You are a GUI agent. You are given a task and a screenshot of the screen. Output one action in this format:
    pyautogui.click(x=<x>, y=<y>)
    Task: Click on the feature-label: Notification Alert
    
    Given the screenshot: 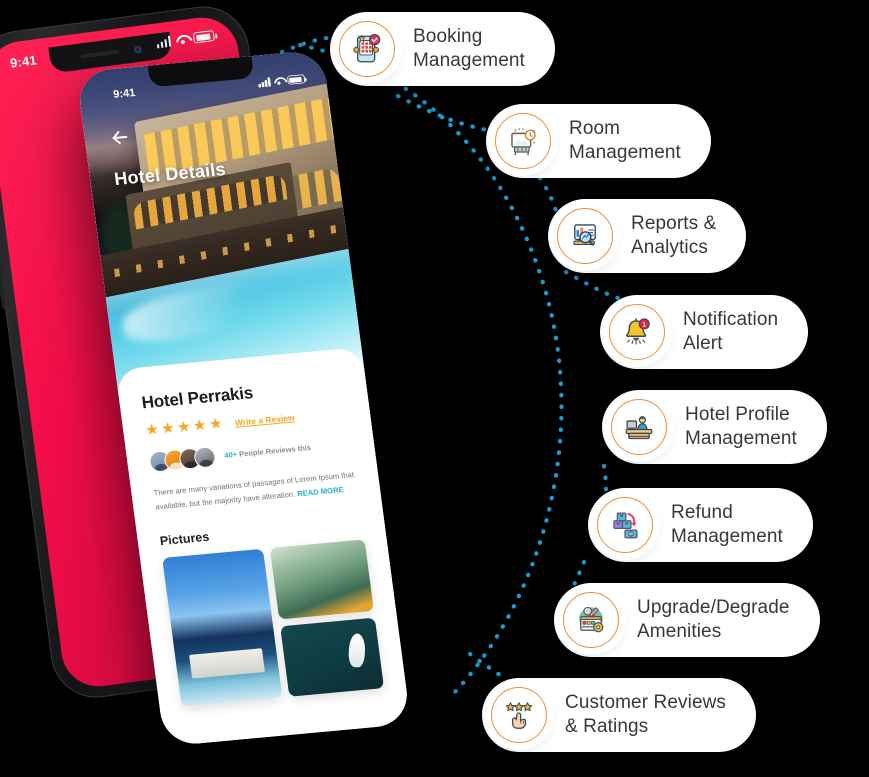 What is the action you would take?
    pyautogui.click(x=731, y=331)
    